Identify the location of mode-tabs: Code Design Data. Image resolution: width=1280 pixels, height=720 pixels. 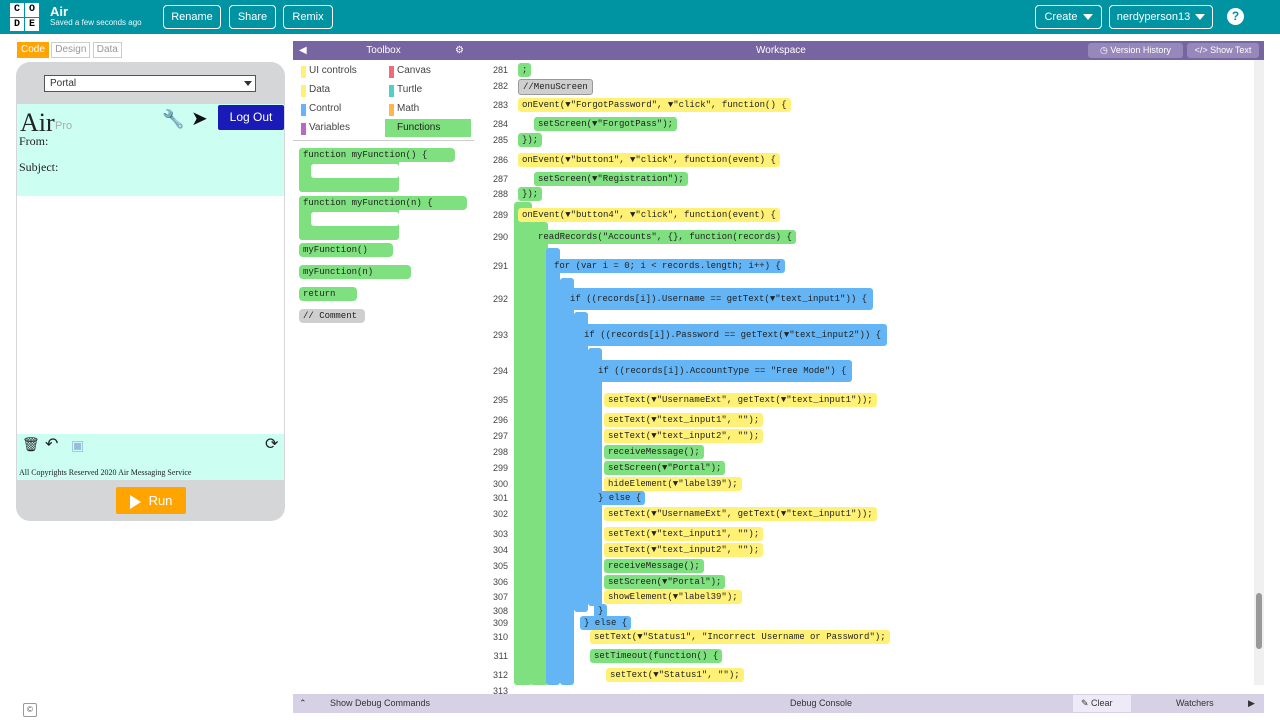
(69, 49).